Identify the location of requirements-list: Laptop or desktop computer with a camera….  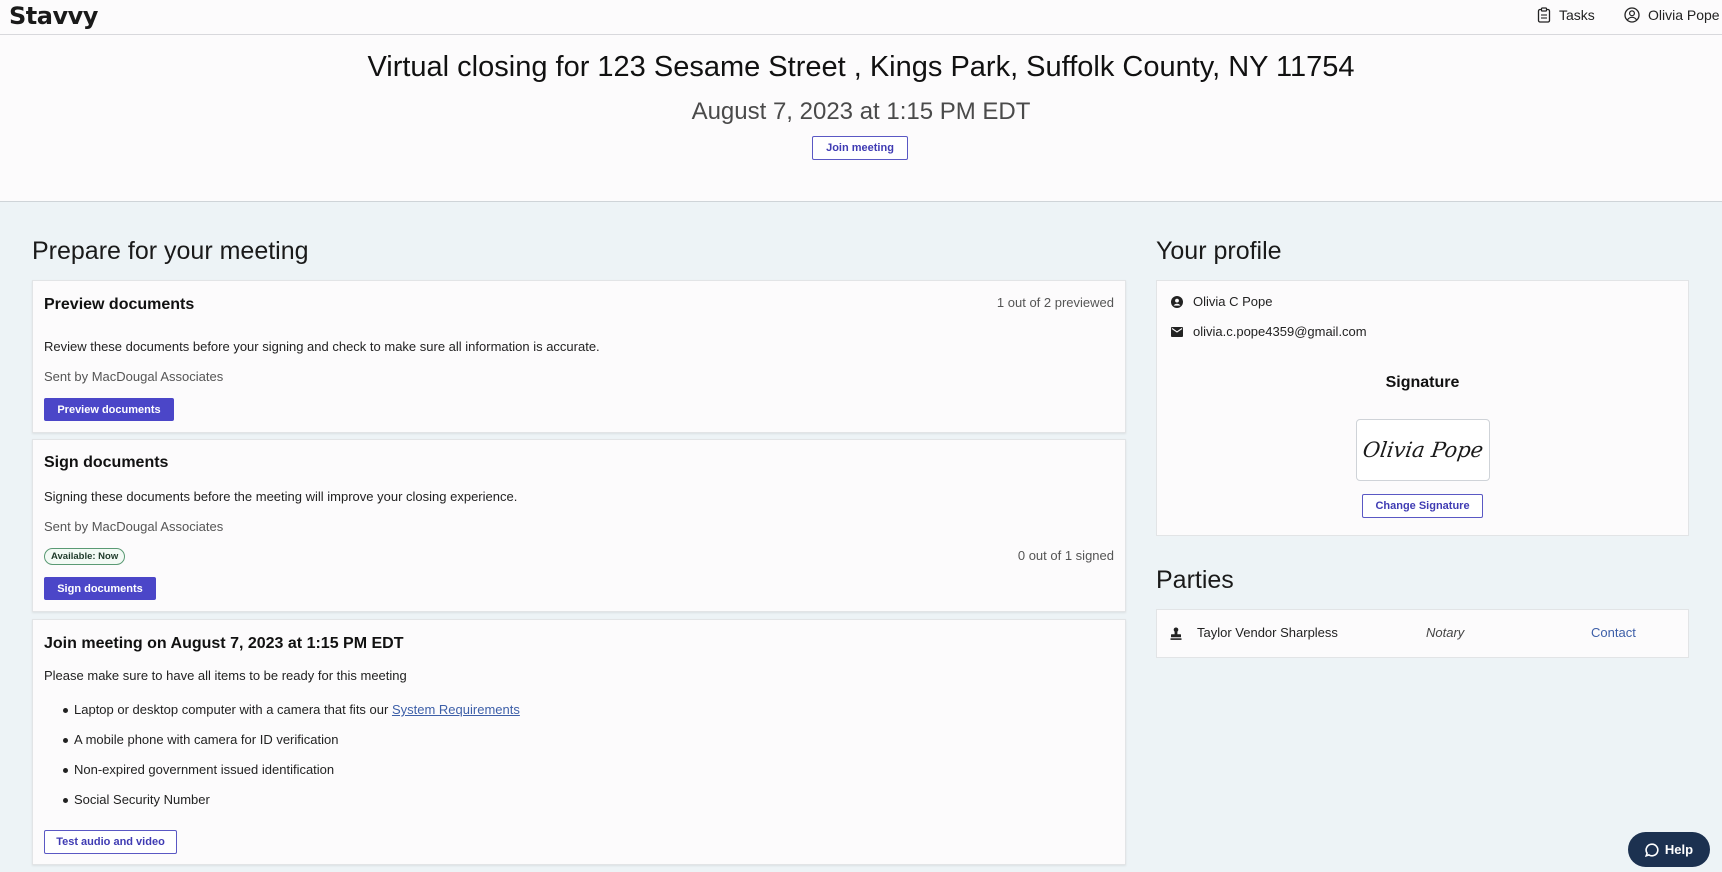
(282, 762).